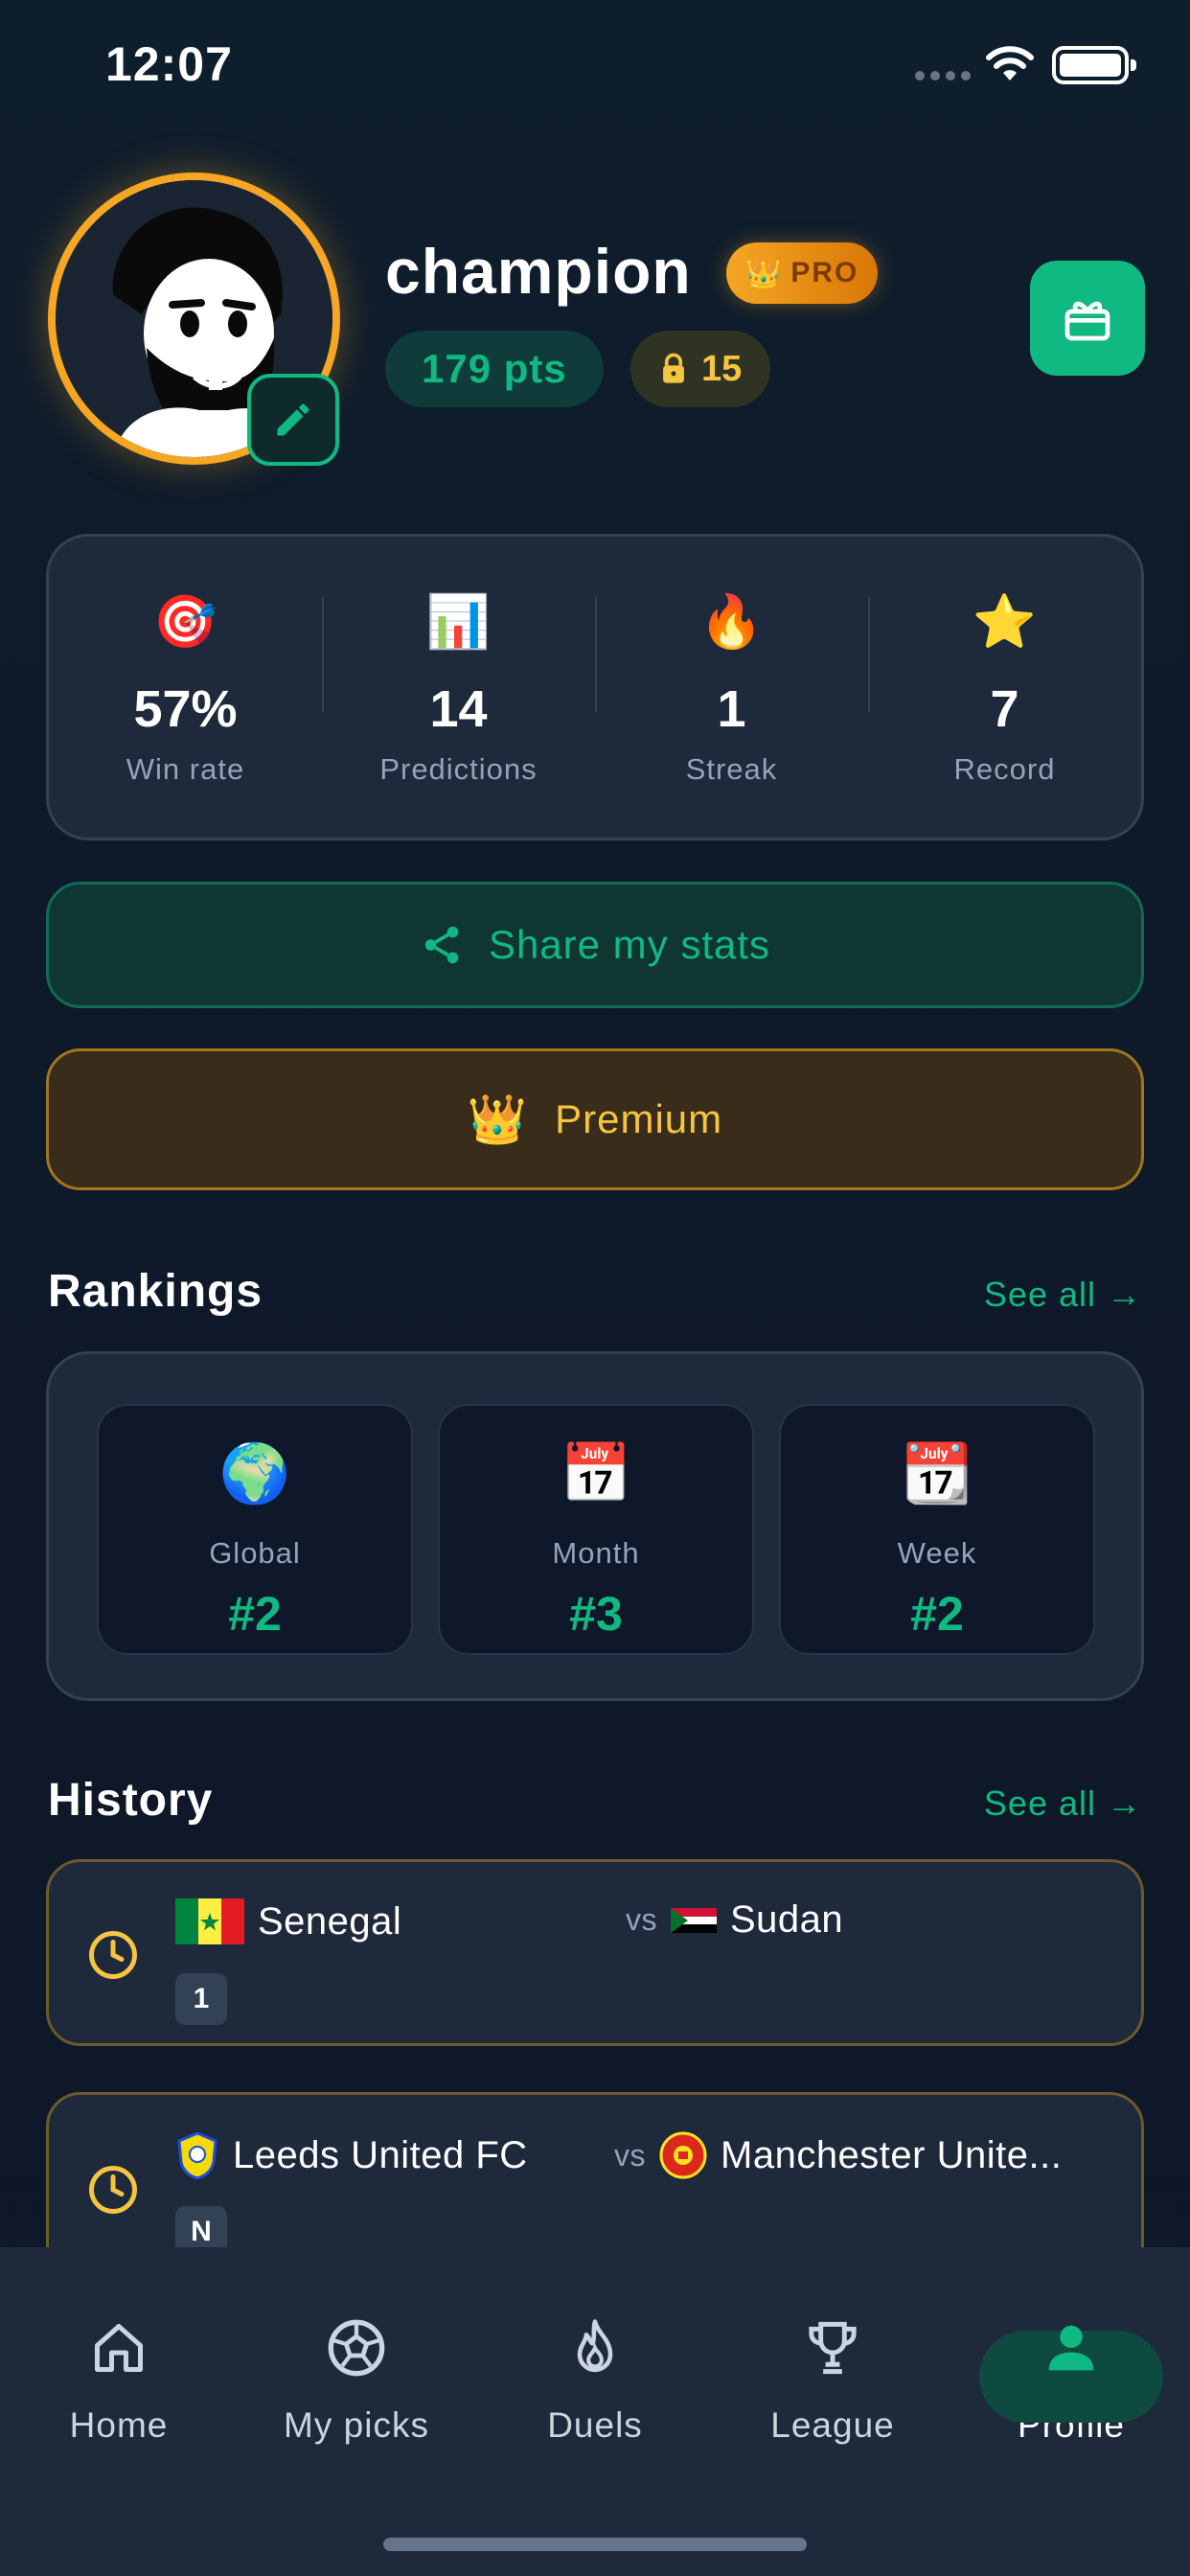 Image resolution: width=1190 pixels, height=2576 pixels. What do you see at coordinates (722, 368) in the screenshot?
I see `locked-count: 15` at bounding box center [722, 368].